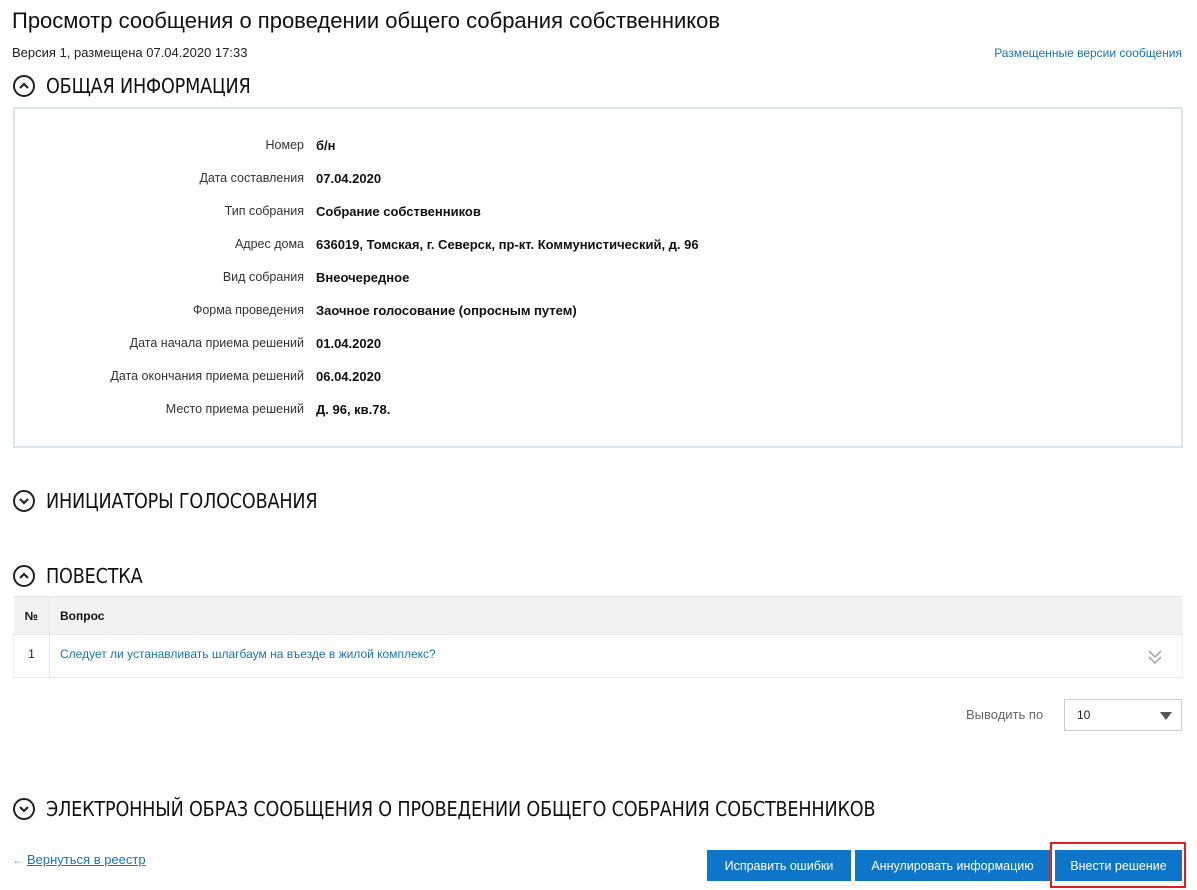  What do you see at coordinates (326, 145) in the screenshot?
I see `info-value: б/н` at bounding box center [326, 145].